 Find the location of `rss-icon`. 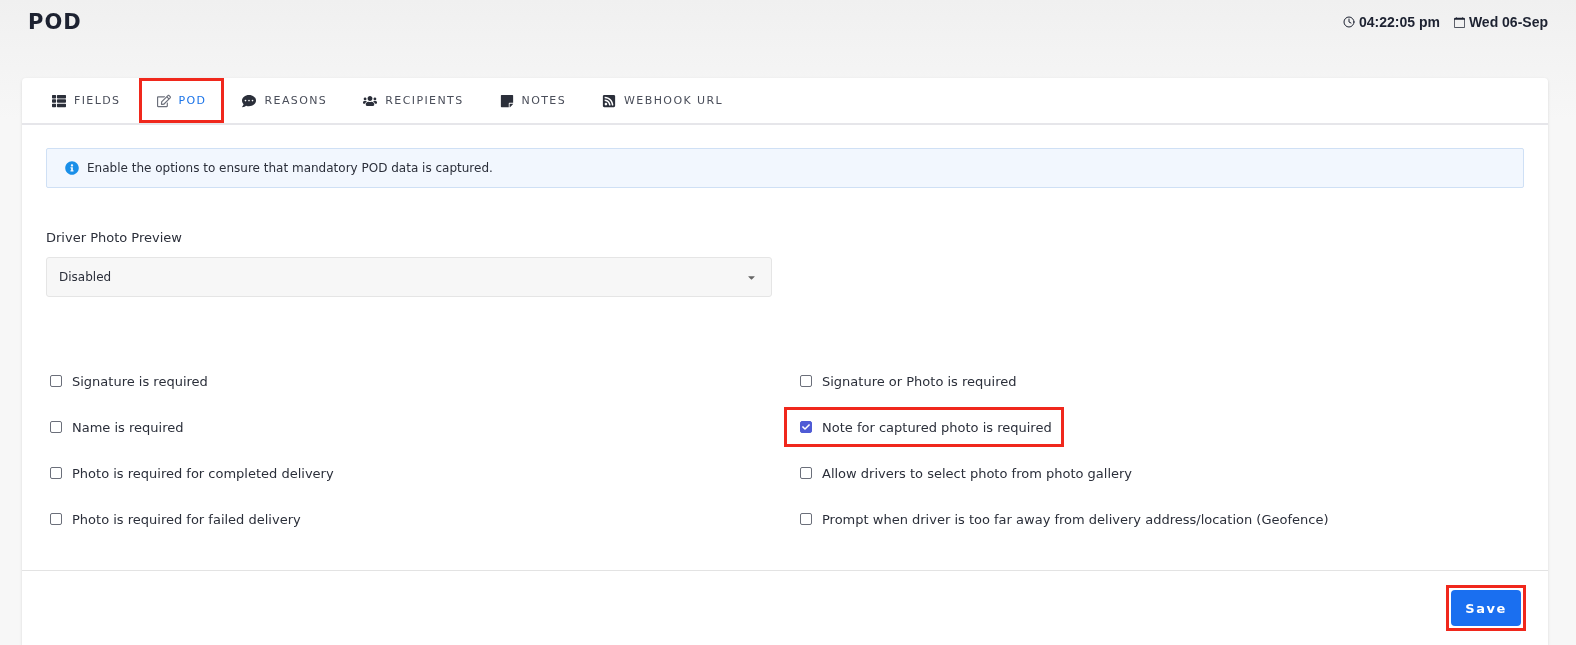

rss-icon is located at coordinates (609, 100).